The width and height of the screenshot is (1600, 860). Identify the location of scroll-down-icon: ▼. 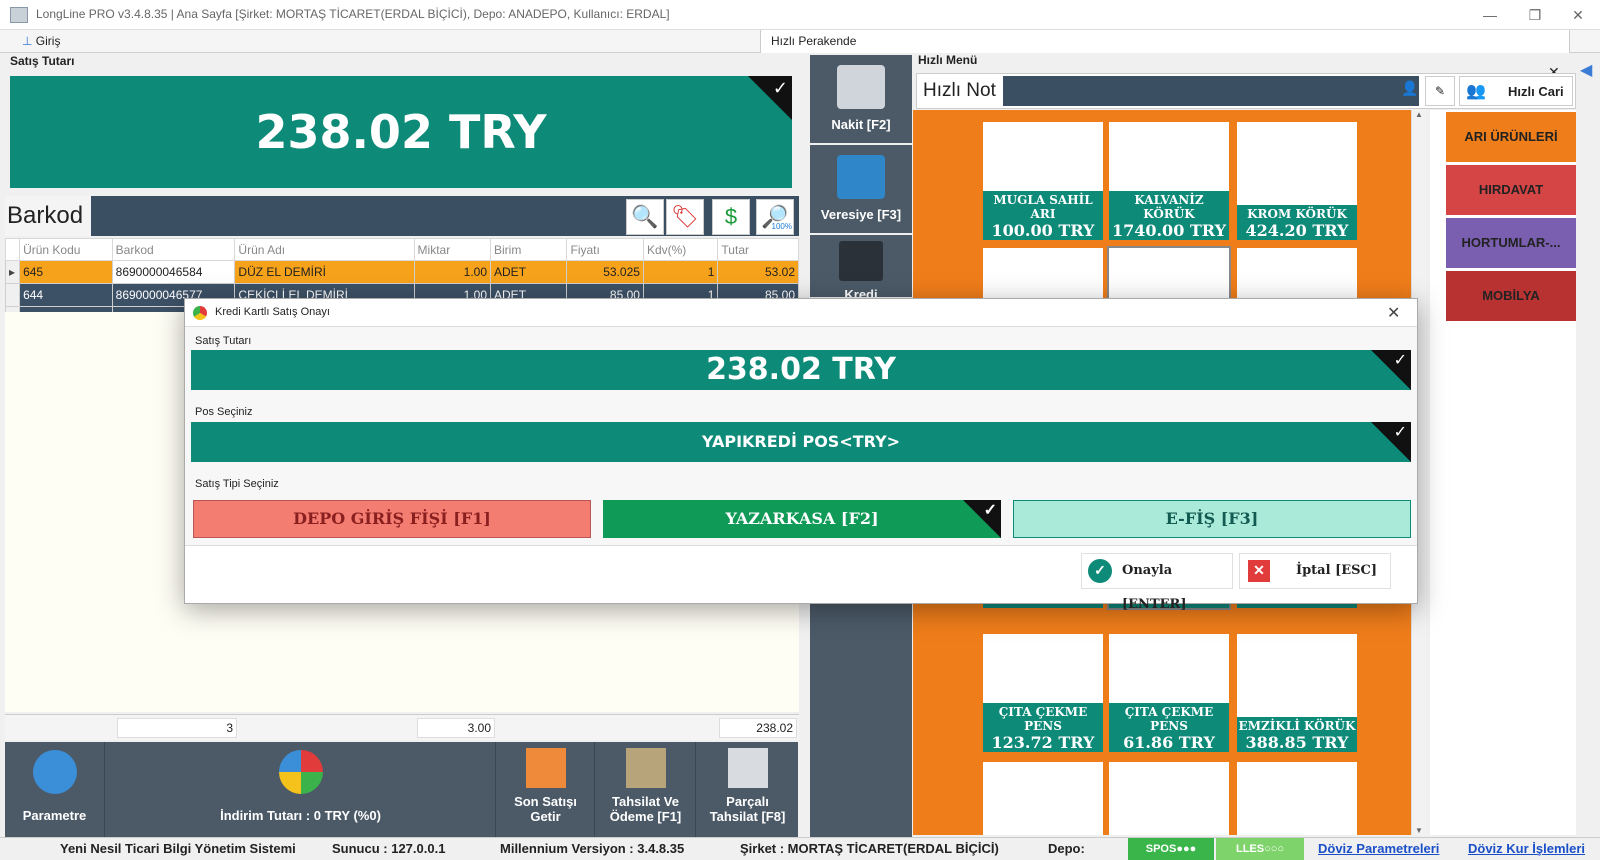
(1419, 830).